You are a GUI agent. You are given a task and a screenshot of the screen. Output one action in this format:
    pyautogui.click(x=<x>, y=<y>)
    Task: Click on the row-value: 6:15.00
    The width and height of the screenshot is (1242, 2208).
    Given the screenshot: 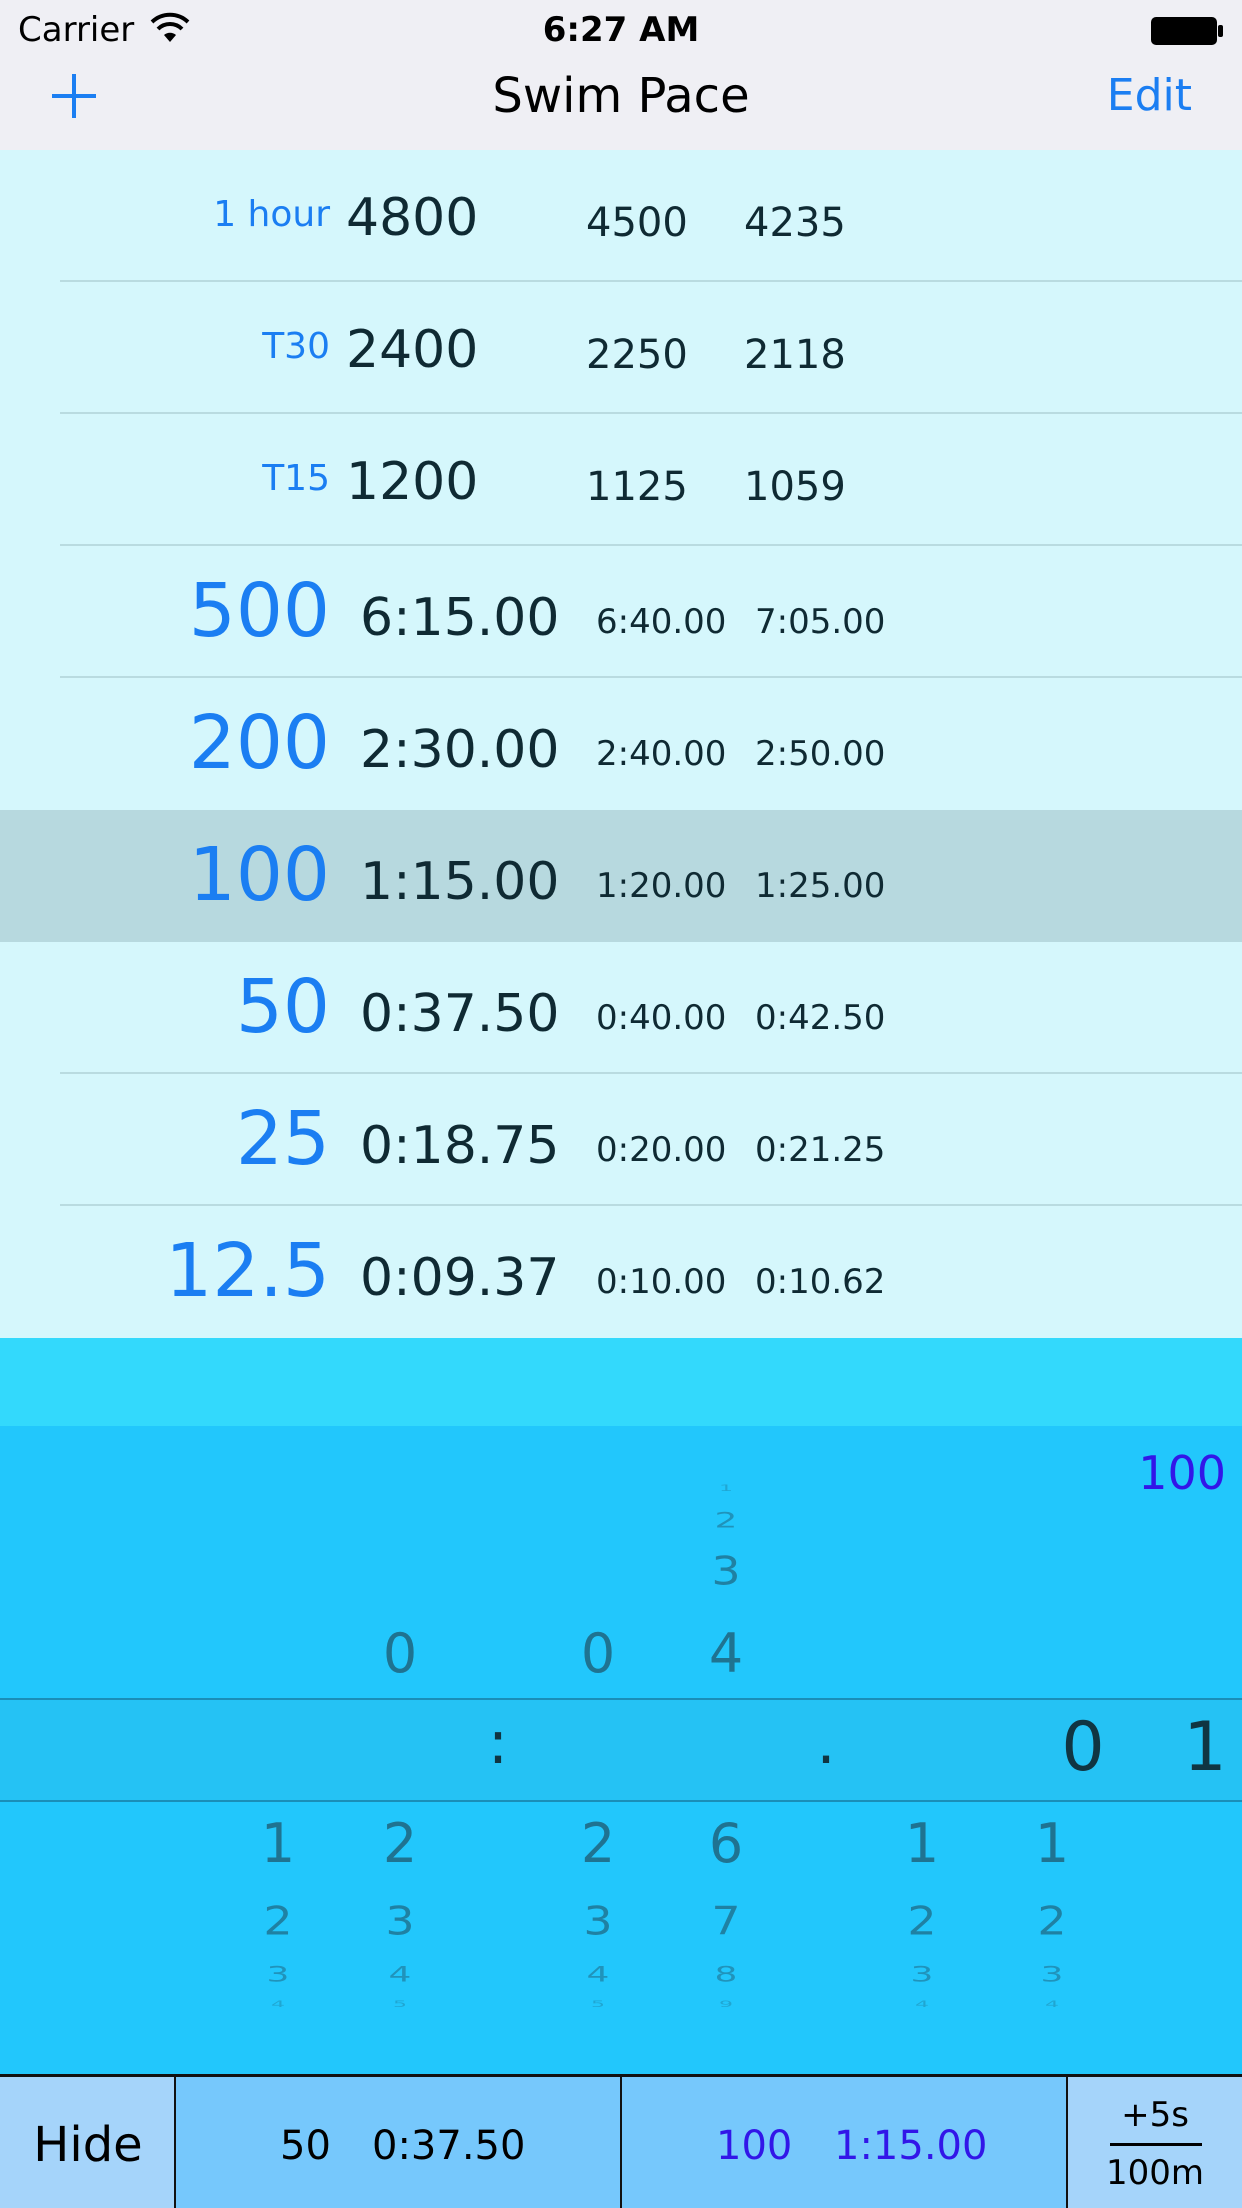 What is the action you would take?
    pyautogui.click(x=460, y=618)
    